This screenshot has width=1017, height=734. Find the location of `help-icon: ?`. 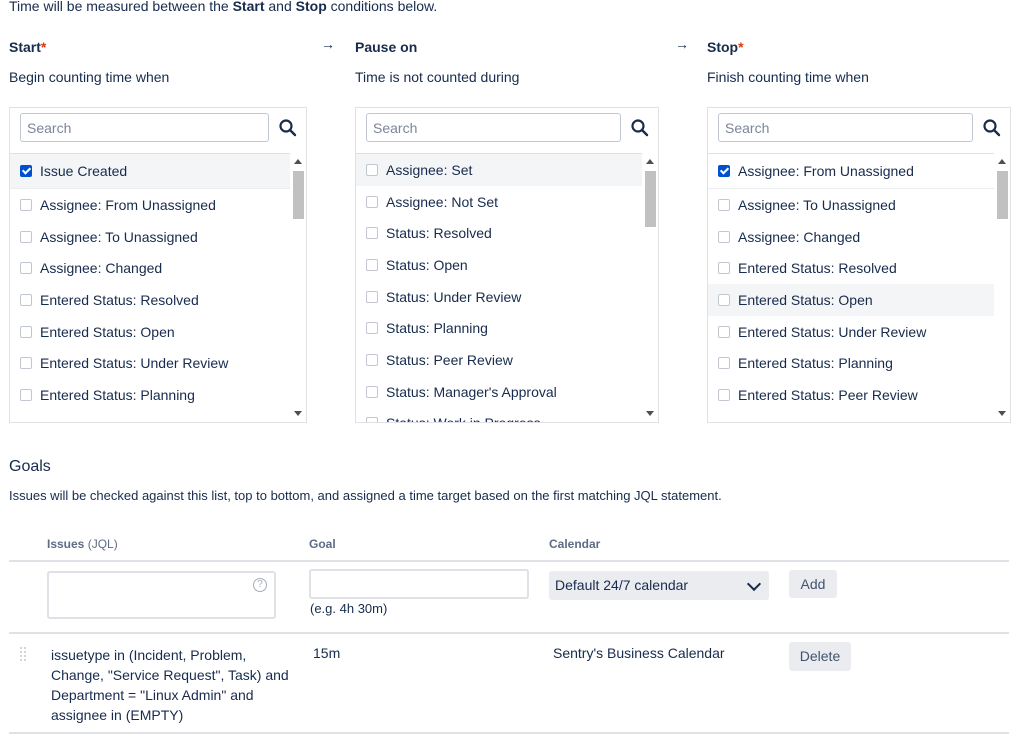

help-icon: ? is located at coordinates (260, 585).